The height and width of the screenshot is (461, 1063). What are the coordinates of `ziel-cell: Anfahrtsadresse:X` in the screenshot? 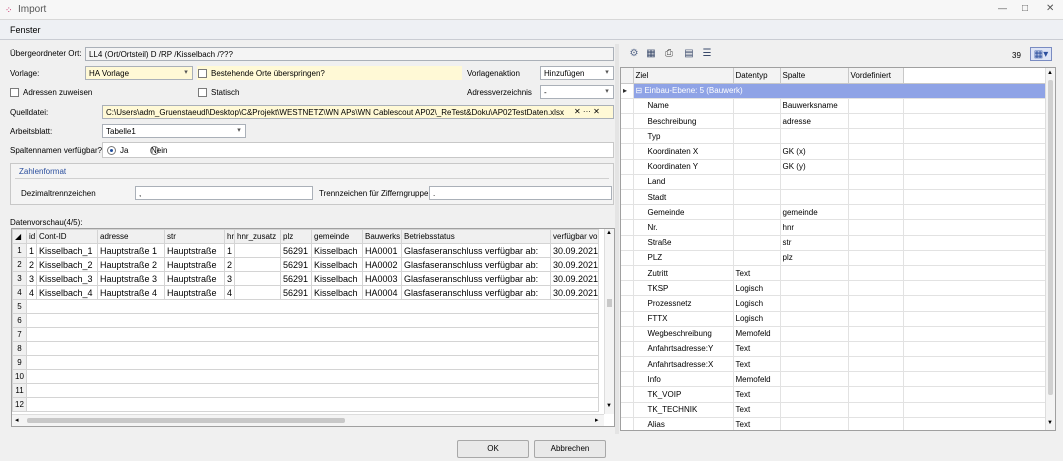 It's located at (683, 364).